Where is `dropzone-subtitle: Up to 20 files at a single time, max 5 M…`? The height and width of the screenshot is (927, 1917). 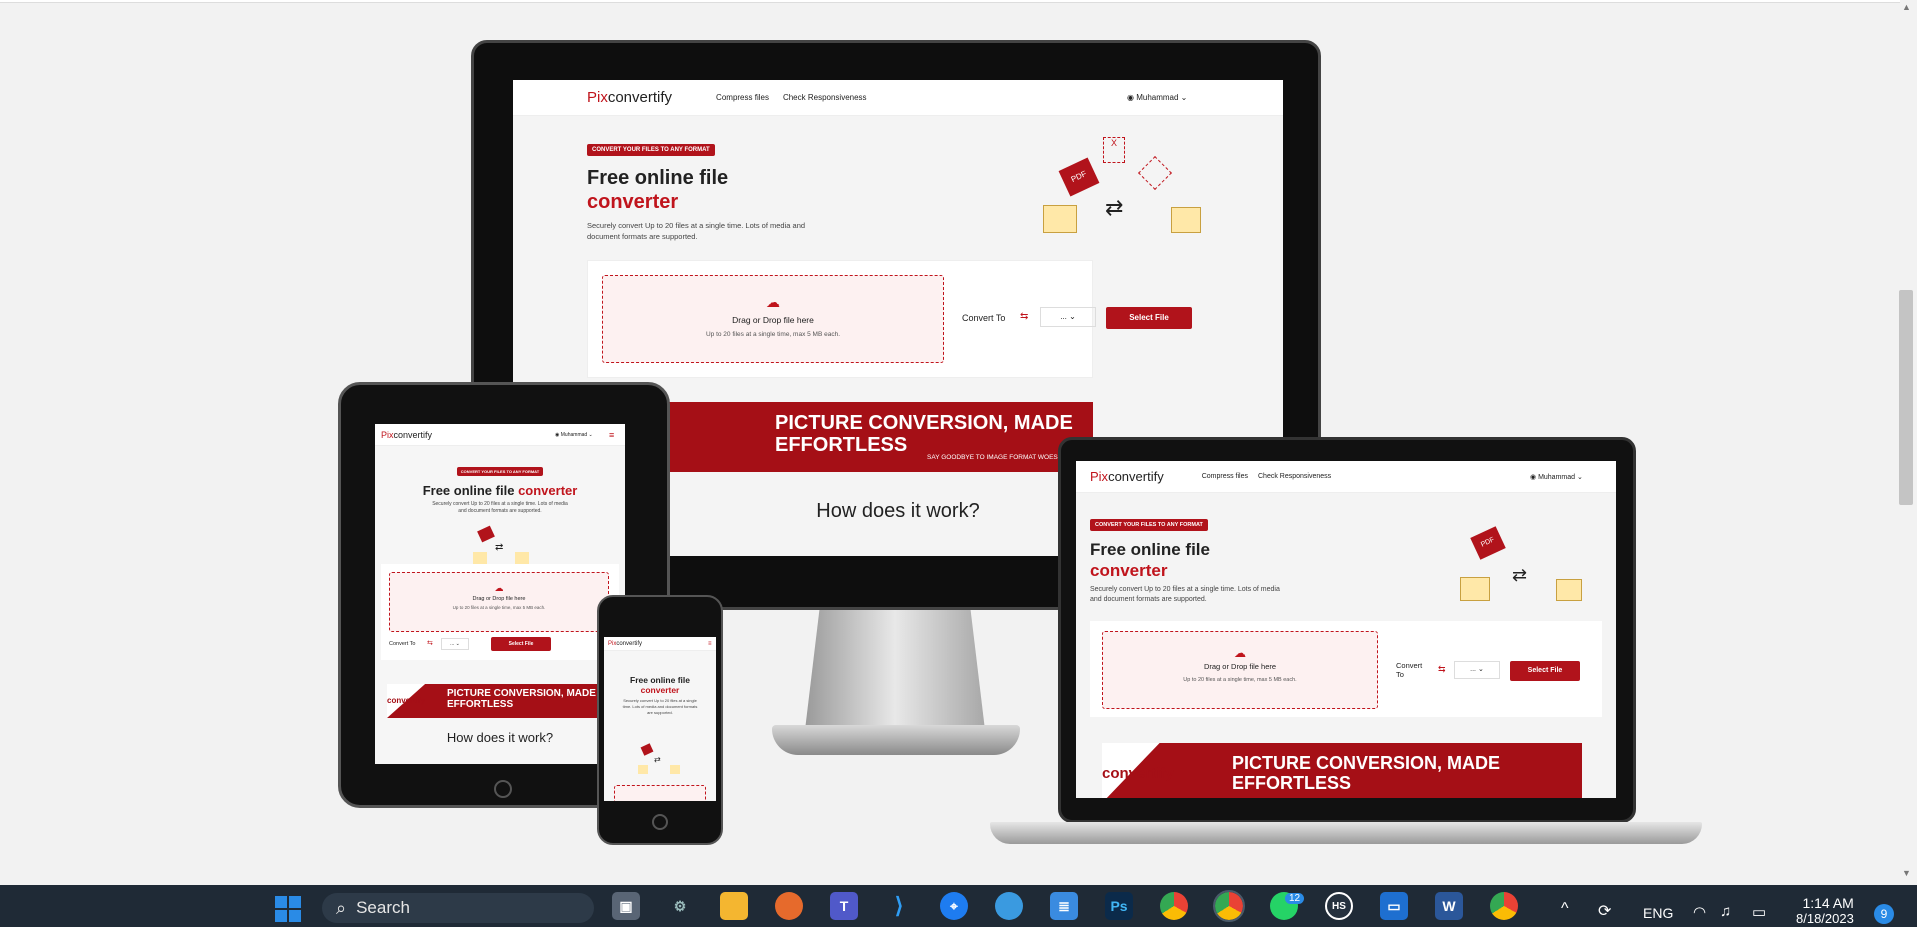 dropzone-subtitle: Up to 20 files at a single time, max 5 M… is located at coordinates (773, 334).